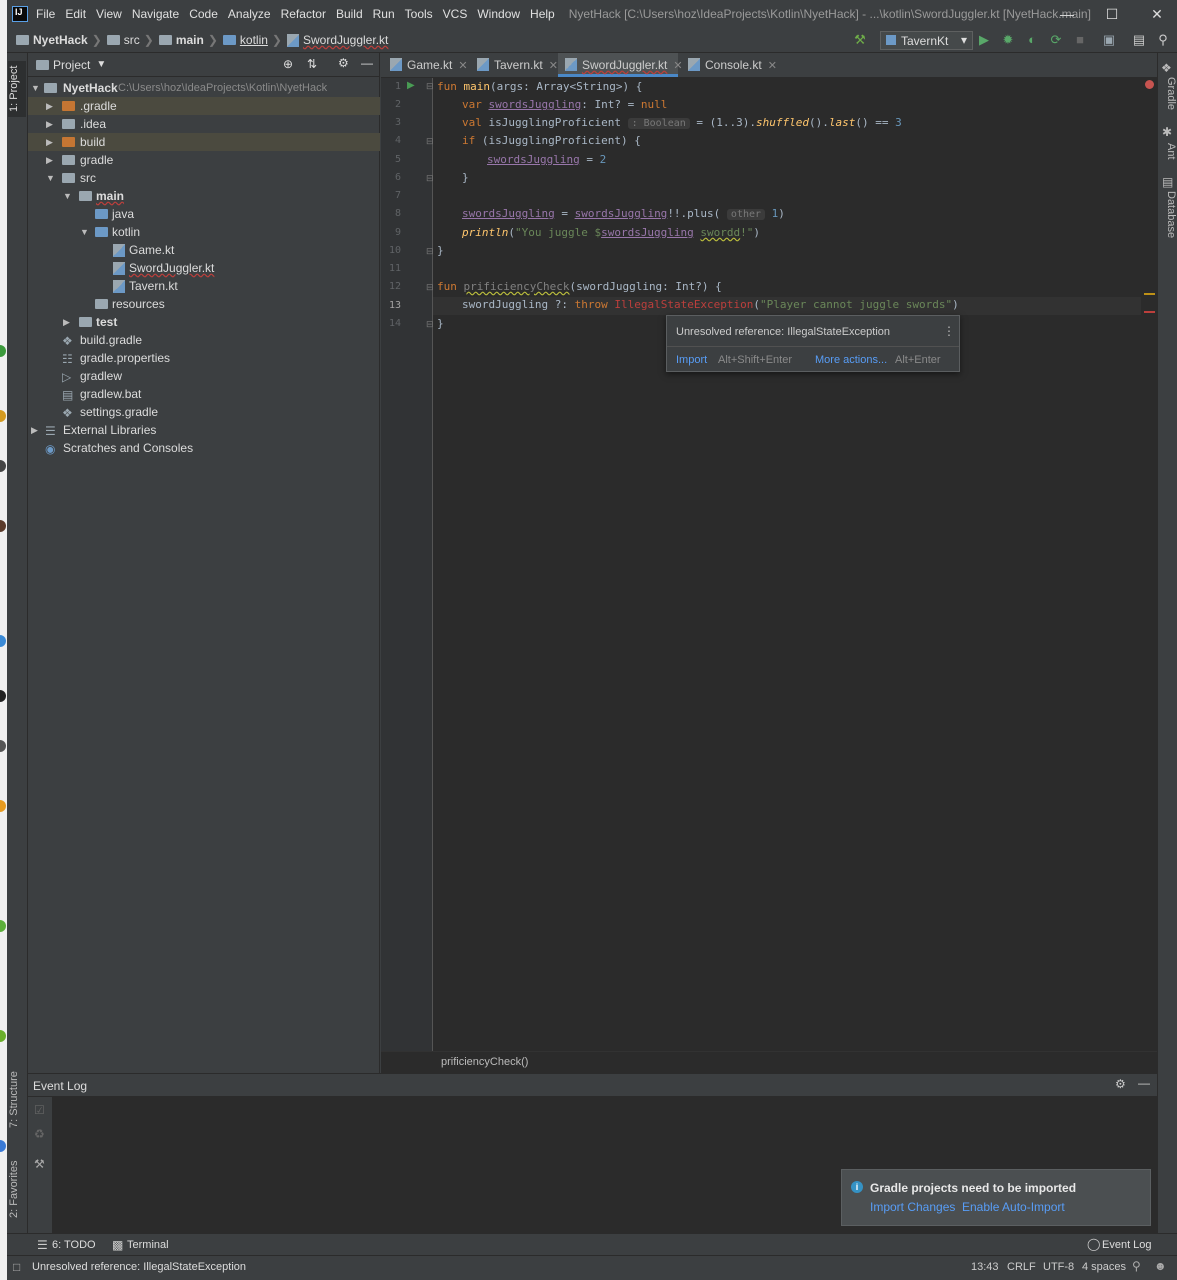  What do you see at coordinates (203, 14) in the screenshot?
I see `menu-code: Code` at bounding box center [203, 14].